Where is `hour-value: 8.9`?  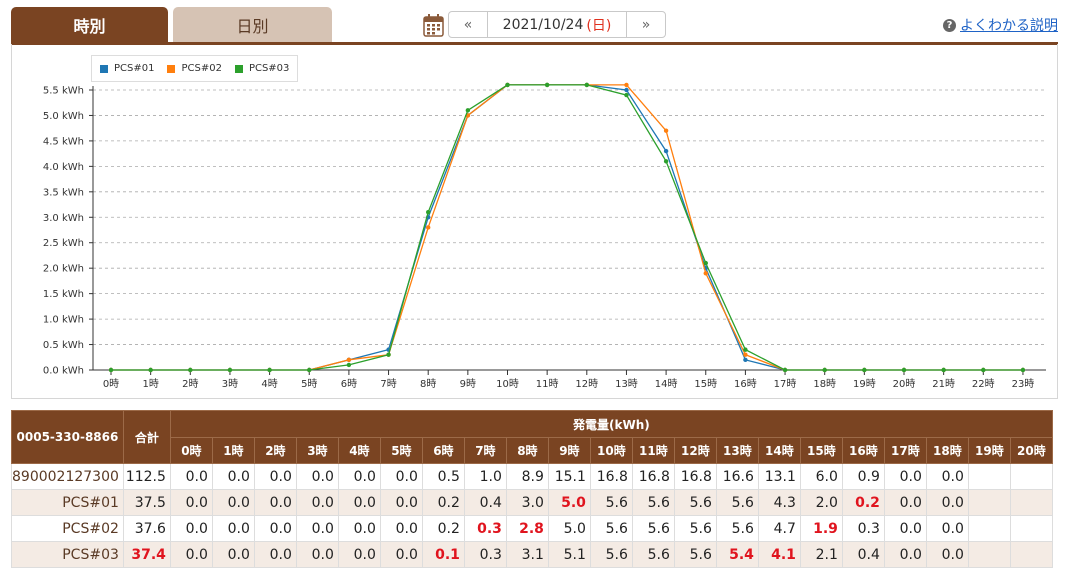 hour-value: 8.9 is located at coordinates (527, 476).